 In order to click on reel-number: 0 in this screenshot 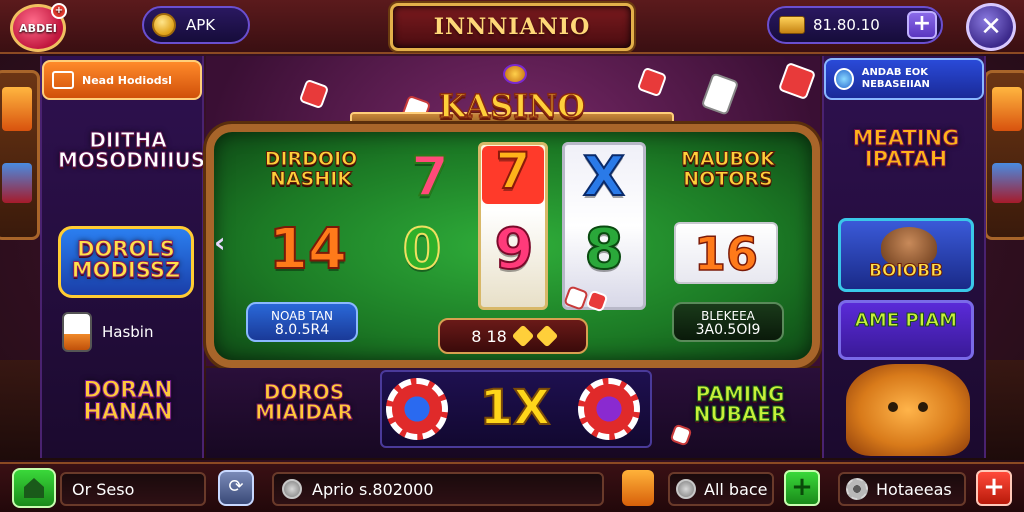, I will do `click(422, 249)`.